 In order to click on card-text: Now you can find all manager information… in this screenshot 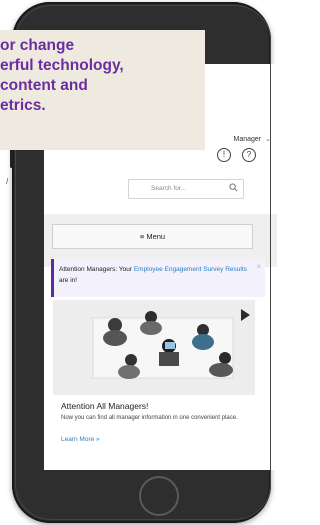, I will do `click(149, 418)`.